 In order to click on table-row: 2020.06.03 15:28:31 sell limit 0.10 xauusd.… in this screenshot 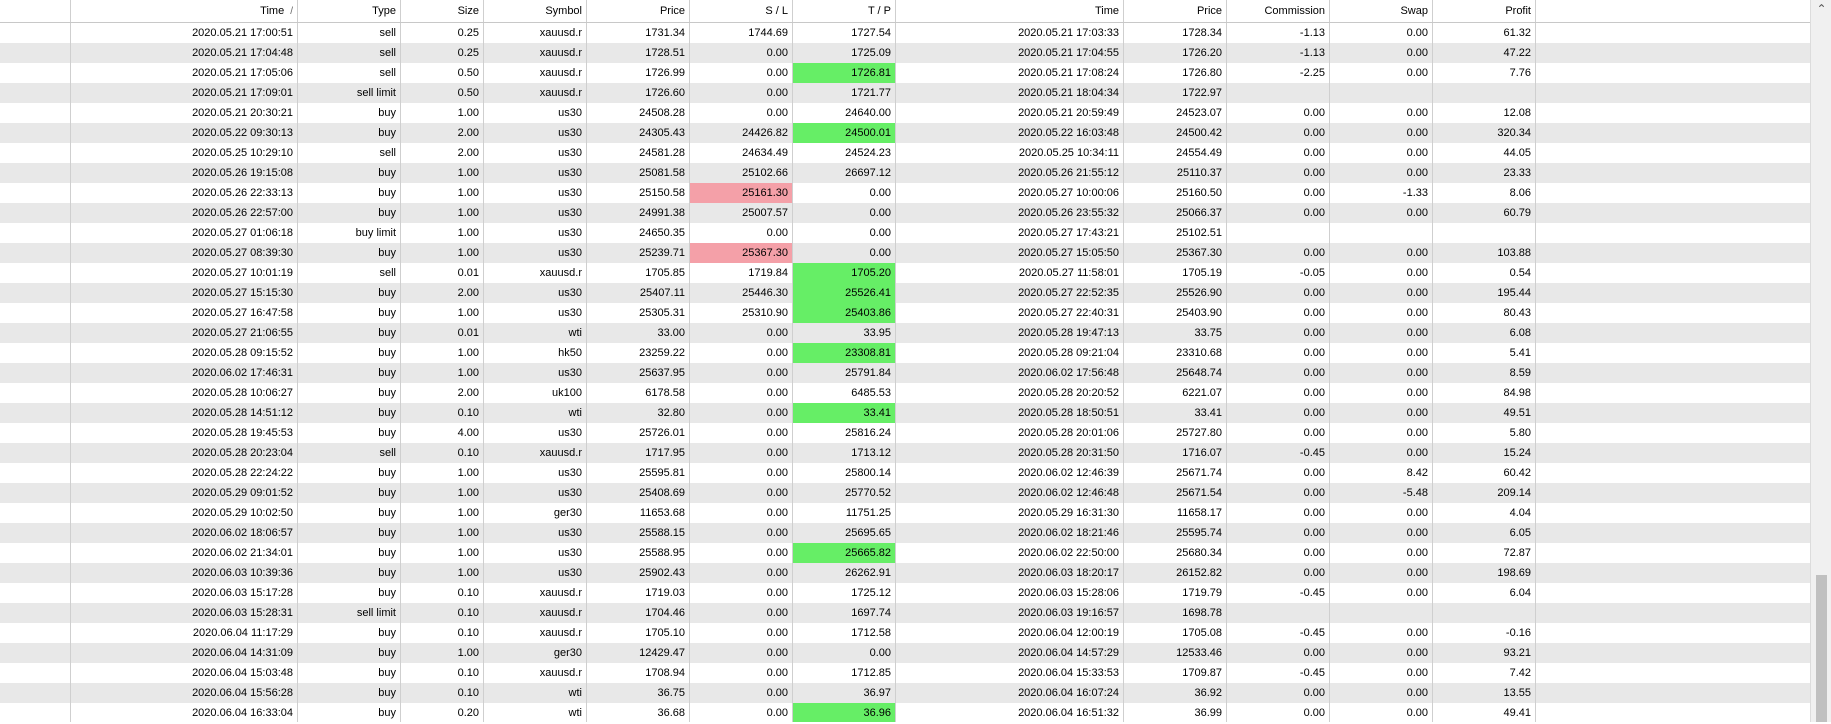, I will do `click(915, 613)`.